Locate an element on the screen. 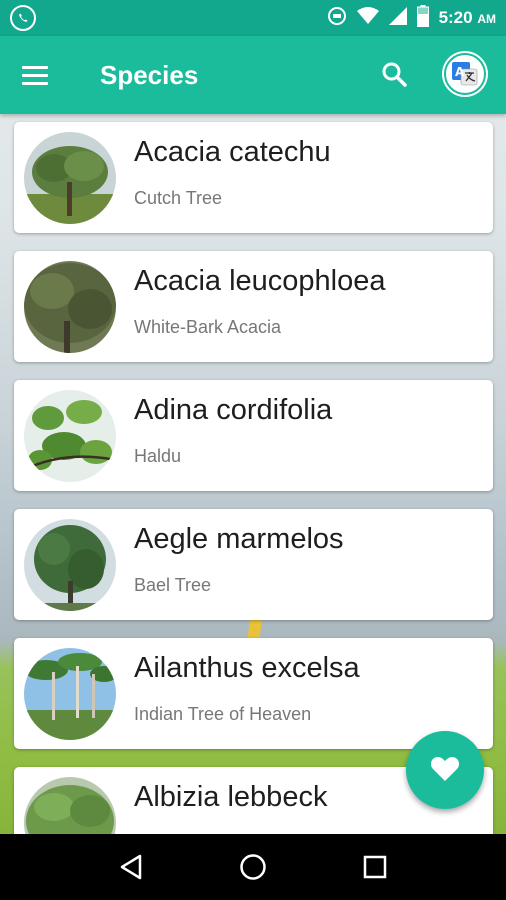 The width and height of the screenshot is (506, 900). ailanthus-excelsa-photo is located at coordinates (70, 694).